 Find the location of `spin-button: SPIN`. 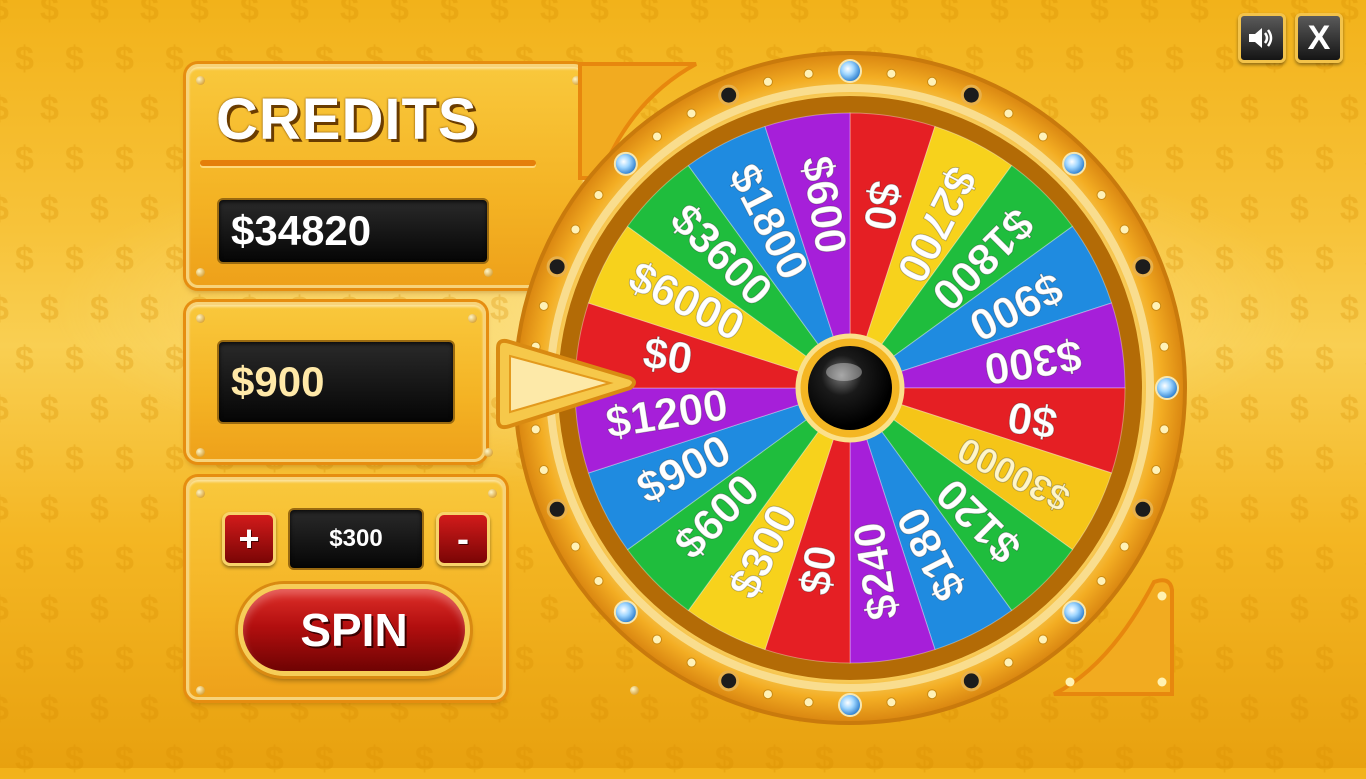

spin-button: SPIN is located at coordinates (354, 630).